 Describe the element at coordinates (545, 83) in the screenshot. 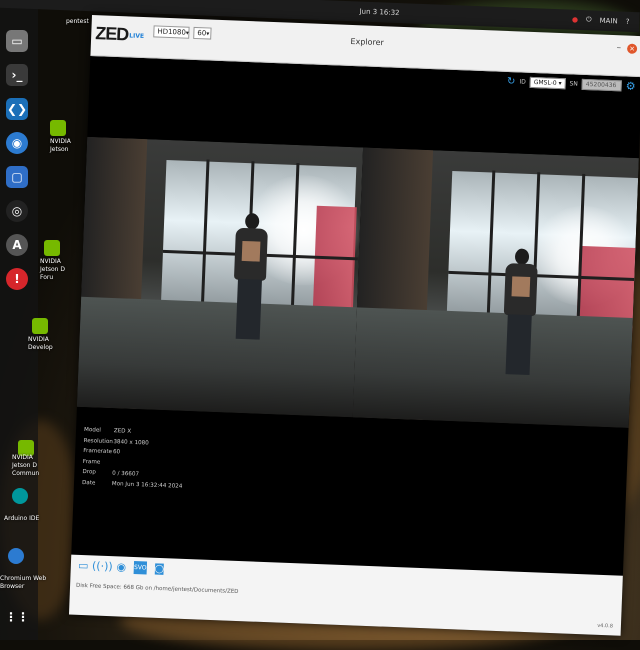

I see `camera-id-value: GMSL-0` at that location.